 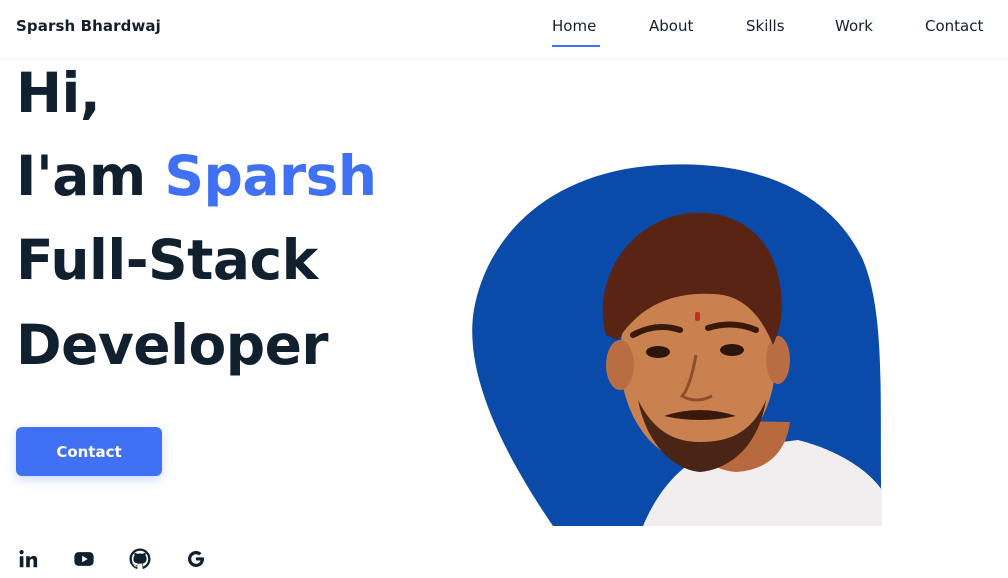 What do you see at coordinates (140, 559) in the screenshot?
I see `github-icon` at bounding box center [140, 559].